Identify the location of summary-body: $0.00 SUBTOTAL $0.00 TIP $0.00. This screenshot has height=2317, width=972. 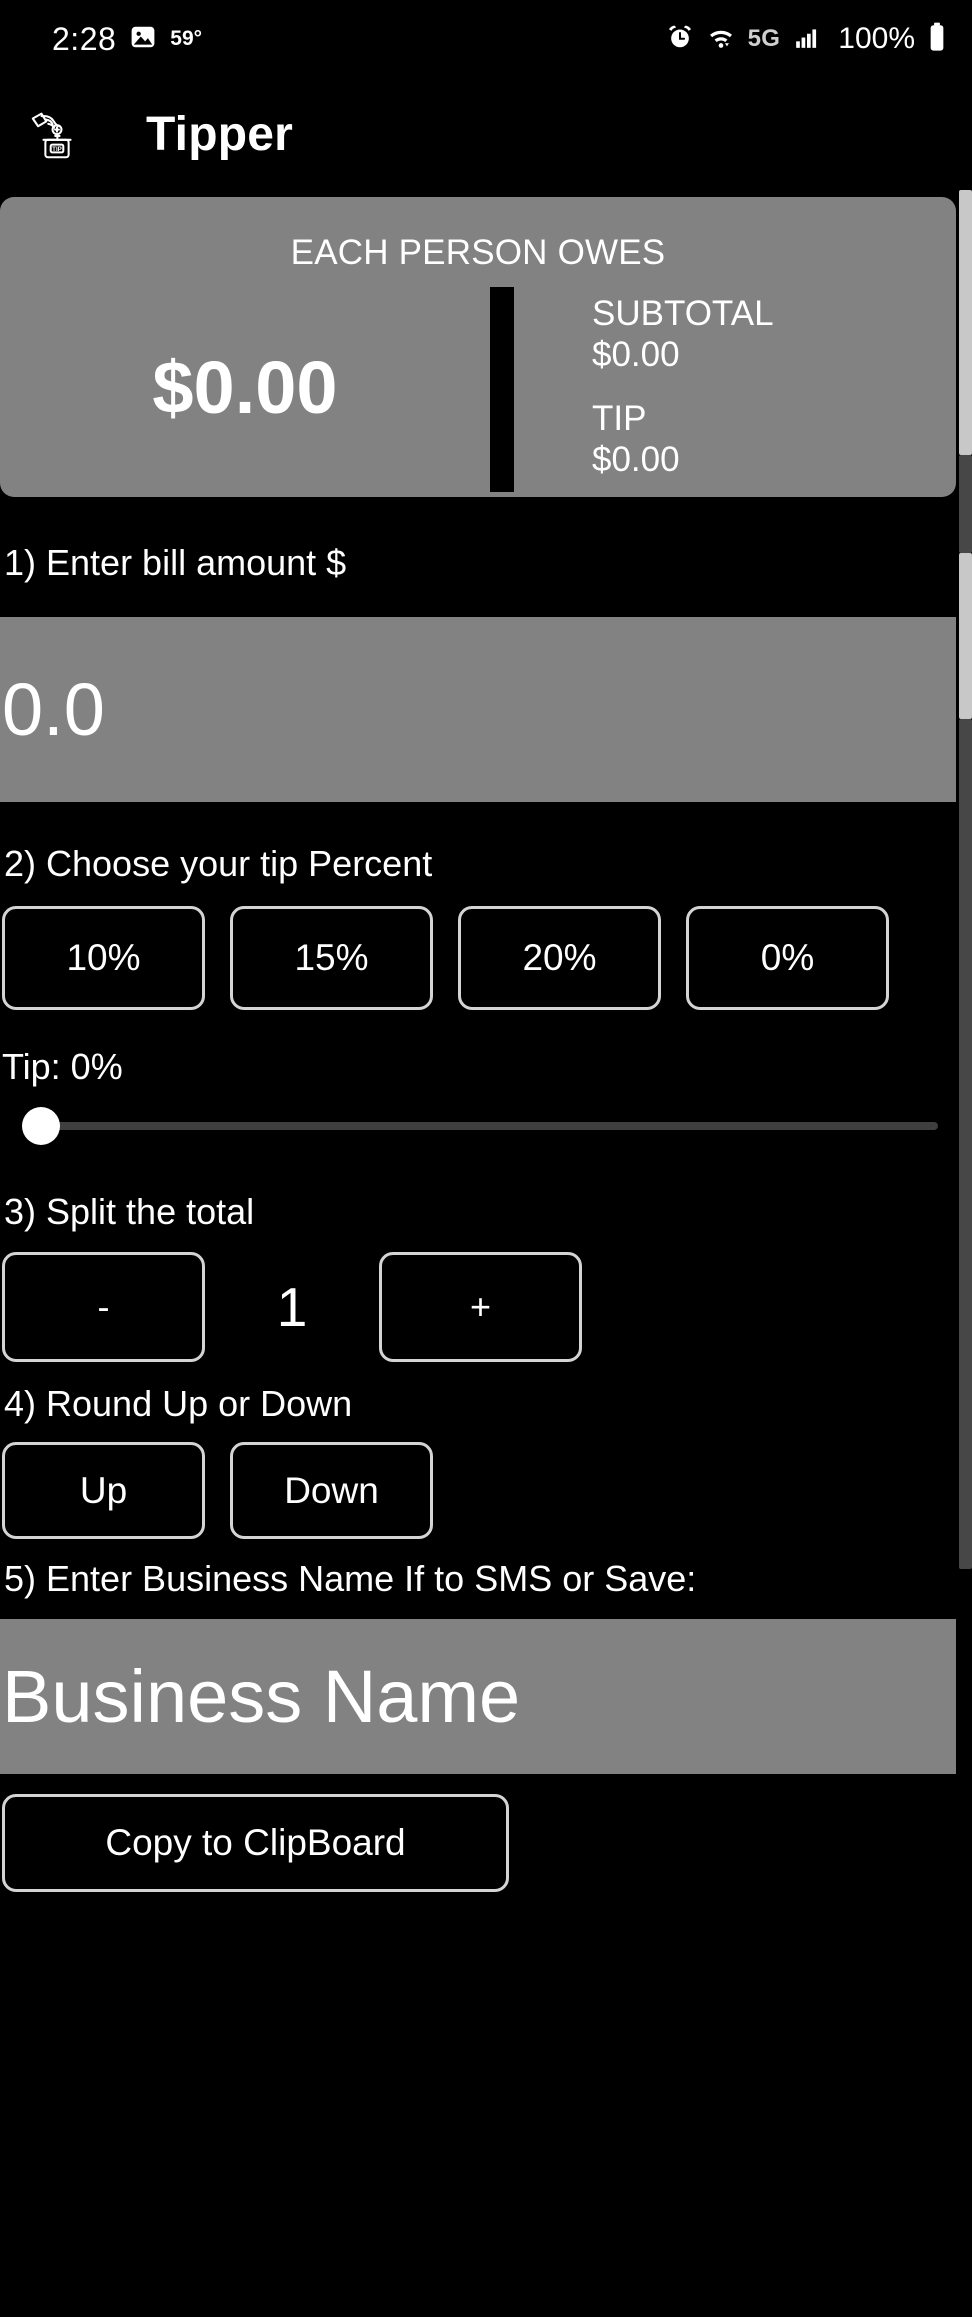
(478, 392).